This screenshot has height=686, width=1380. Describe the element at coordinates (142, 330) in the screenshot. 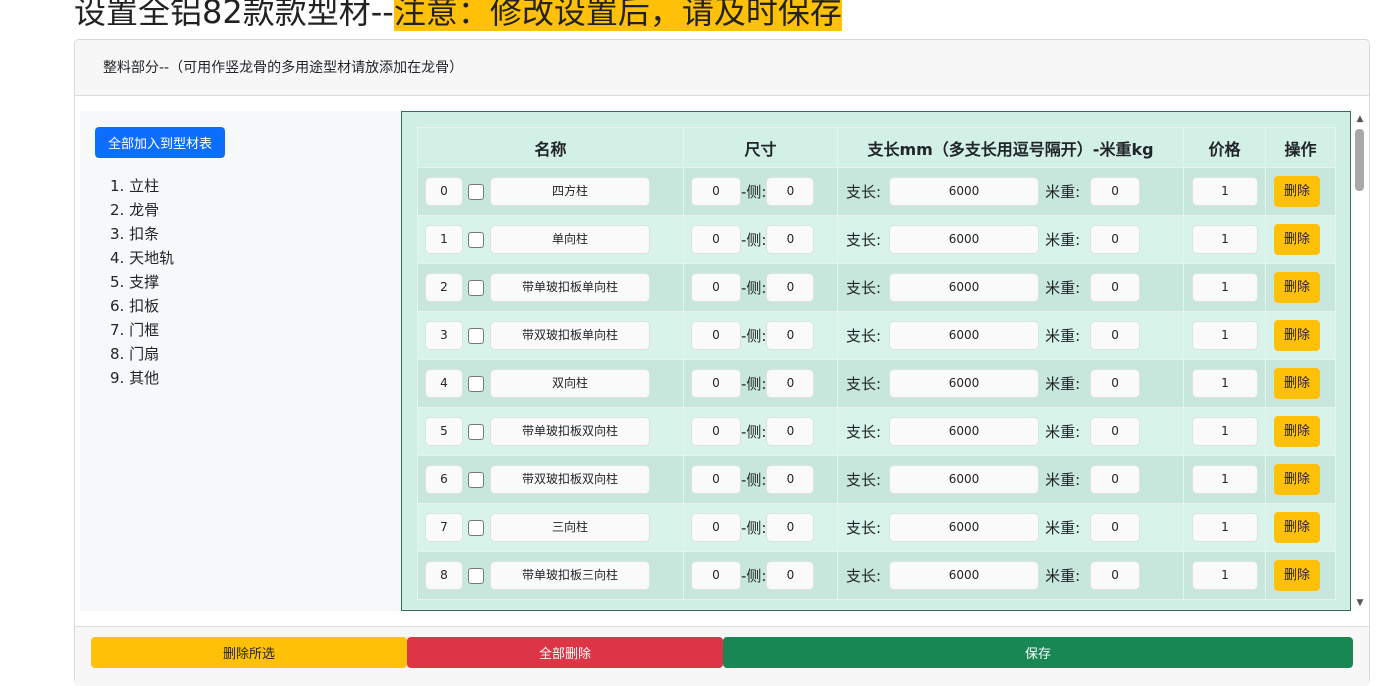

I see `category-item: 7. 门框` at that location.